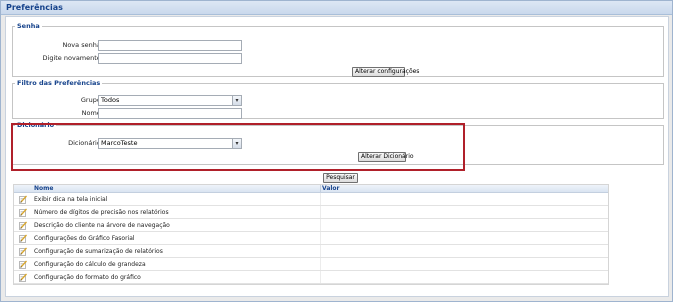 This screenshot has height=302, width=673. I want to click on nome-input, so click(170, 113).